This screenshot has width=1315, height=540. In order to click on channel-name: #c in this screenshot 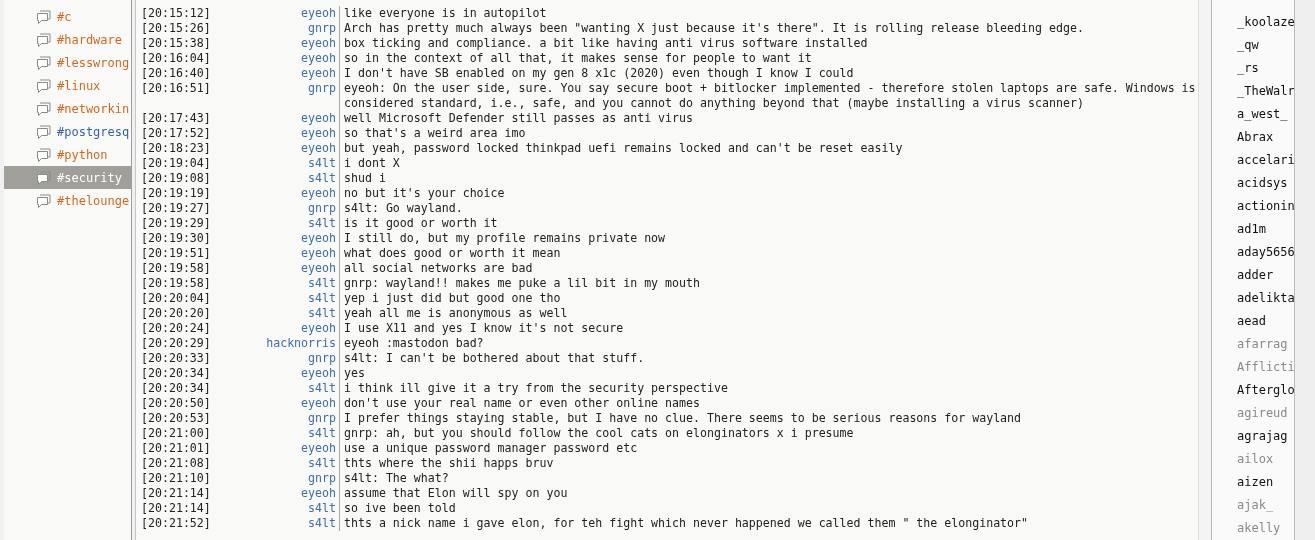, I will do `click(64, 16)`.